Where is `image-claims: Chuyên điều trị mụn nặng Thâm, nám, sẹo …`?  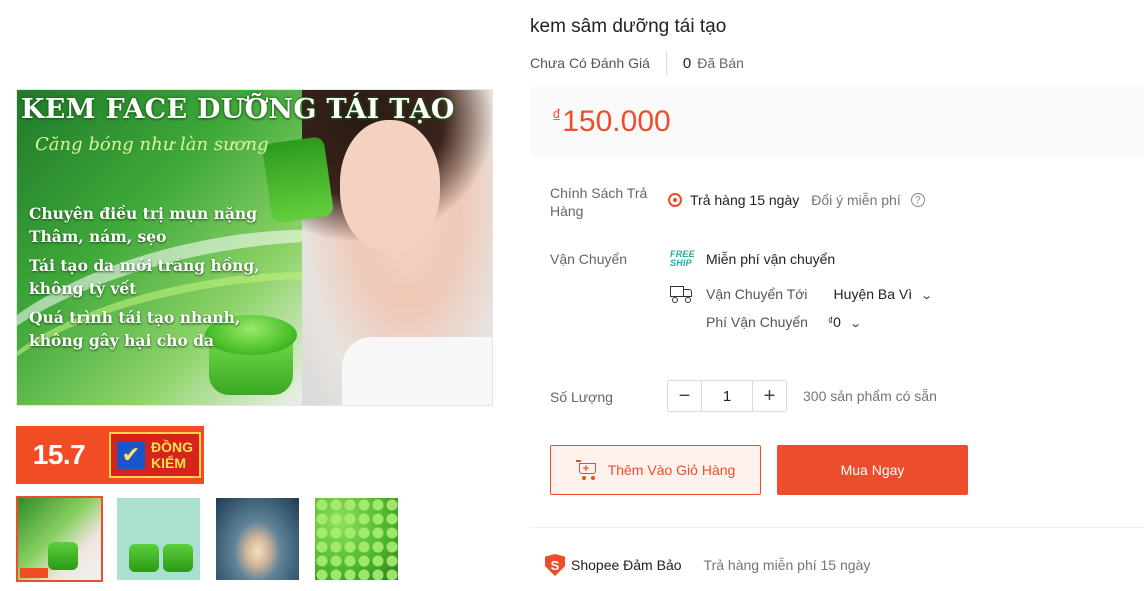 image-claims: Chuyên điều trị mụn nặng Thâm, nám, sẹo … is located at coordinates (159, 280).